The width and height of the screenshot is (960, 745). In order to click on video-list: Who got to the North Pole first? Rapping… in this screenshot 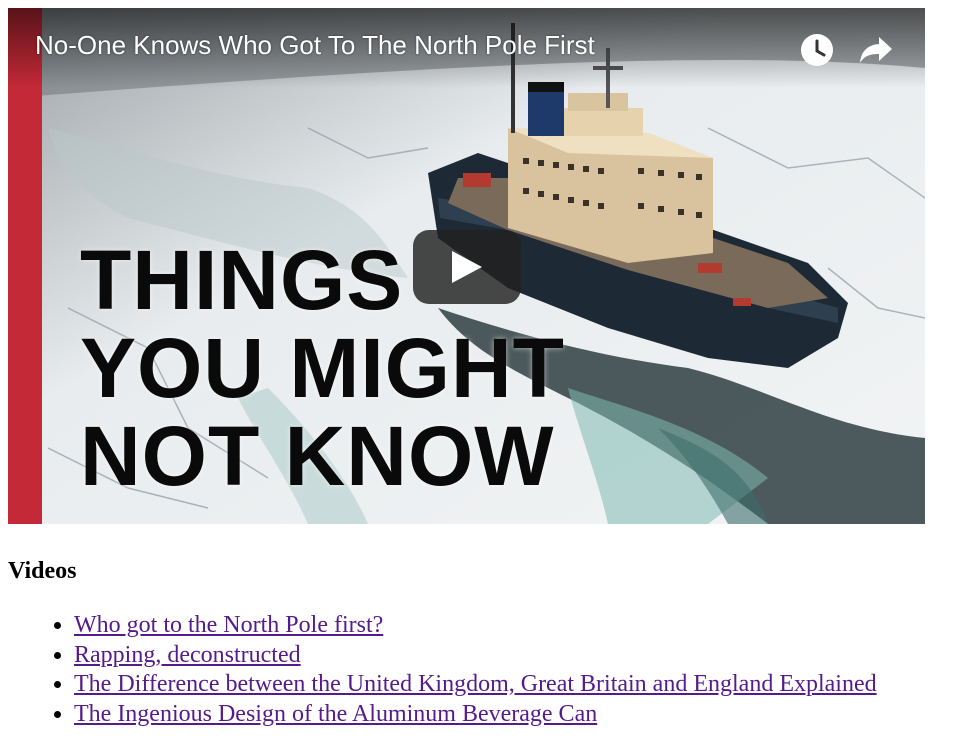, I will do `click(455, 670)`.